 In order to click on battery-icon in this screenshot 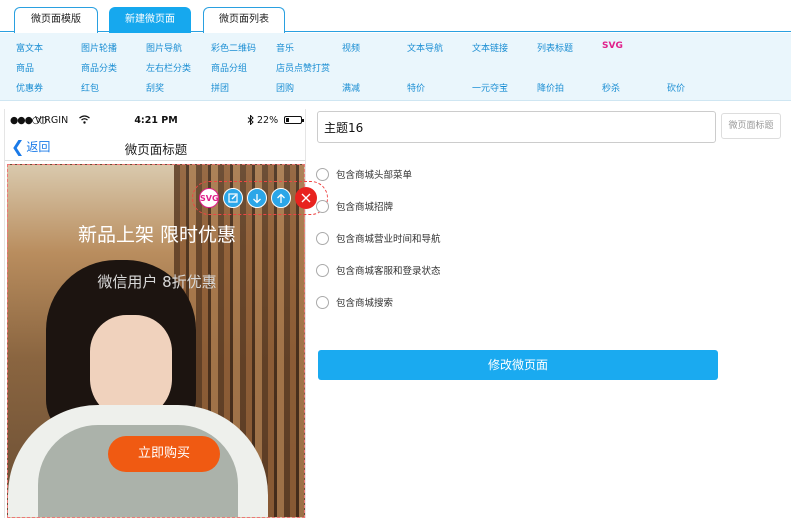, I will do `click(294, 120)`.